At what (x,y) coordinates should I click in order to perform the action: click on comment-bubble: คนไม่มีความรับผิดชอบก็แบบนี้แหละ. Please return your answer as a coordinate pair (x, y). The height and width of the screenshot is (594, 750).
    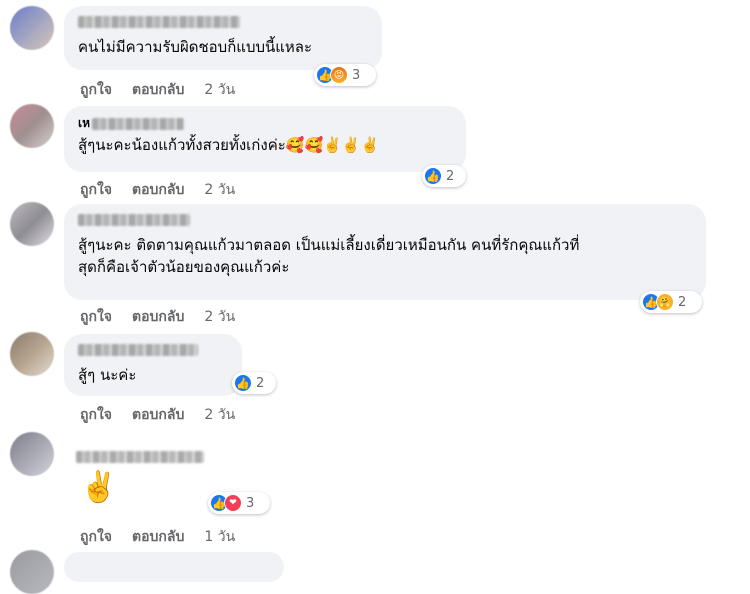
    Looking at the image, I should click on (223, 38).